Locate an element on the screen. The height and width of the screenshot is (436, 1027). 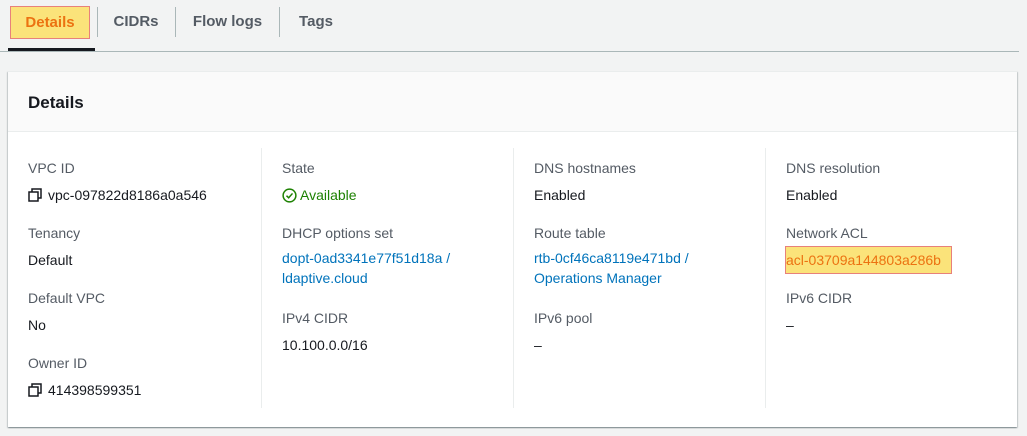
ipv6-pool-value: – is located at coordinates (538, 345).